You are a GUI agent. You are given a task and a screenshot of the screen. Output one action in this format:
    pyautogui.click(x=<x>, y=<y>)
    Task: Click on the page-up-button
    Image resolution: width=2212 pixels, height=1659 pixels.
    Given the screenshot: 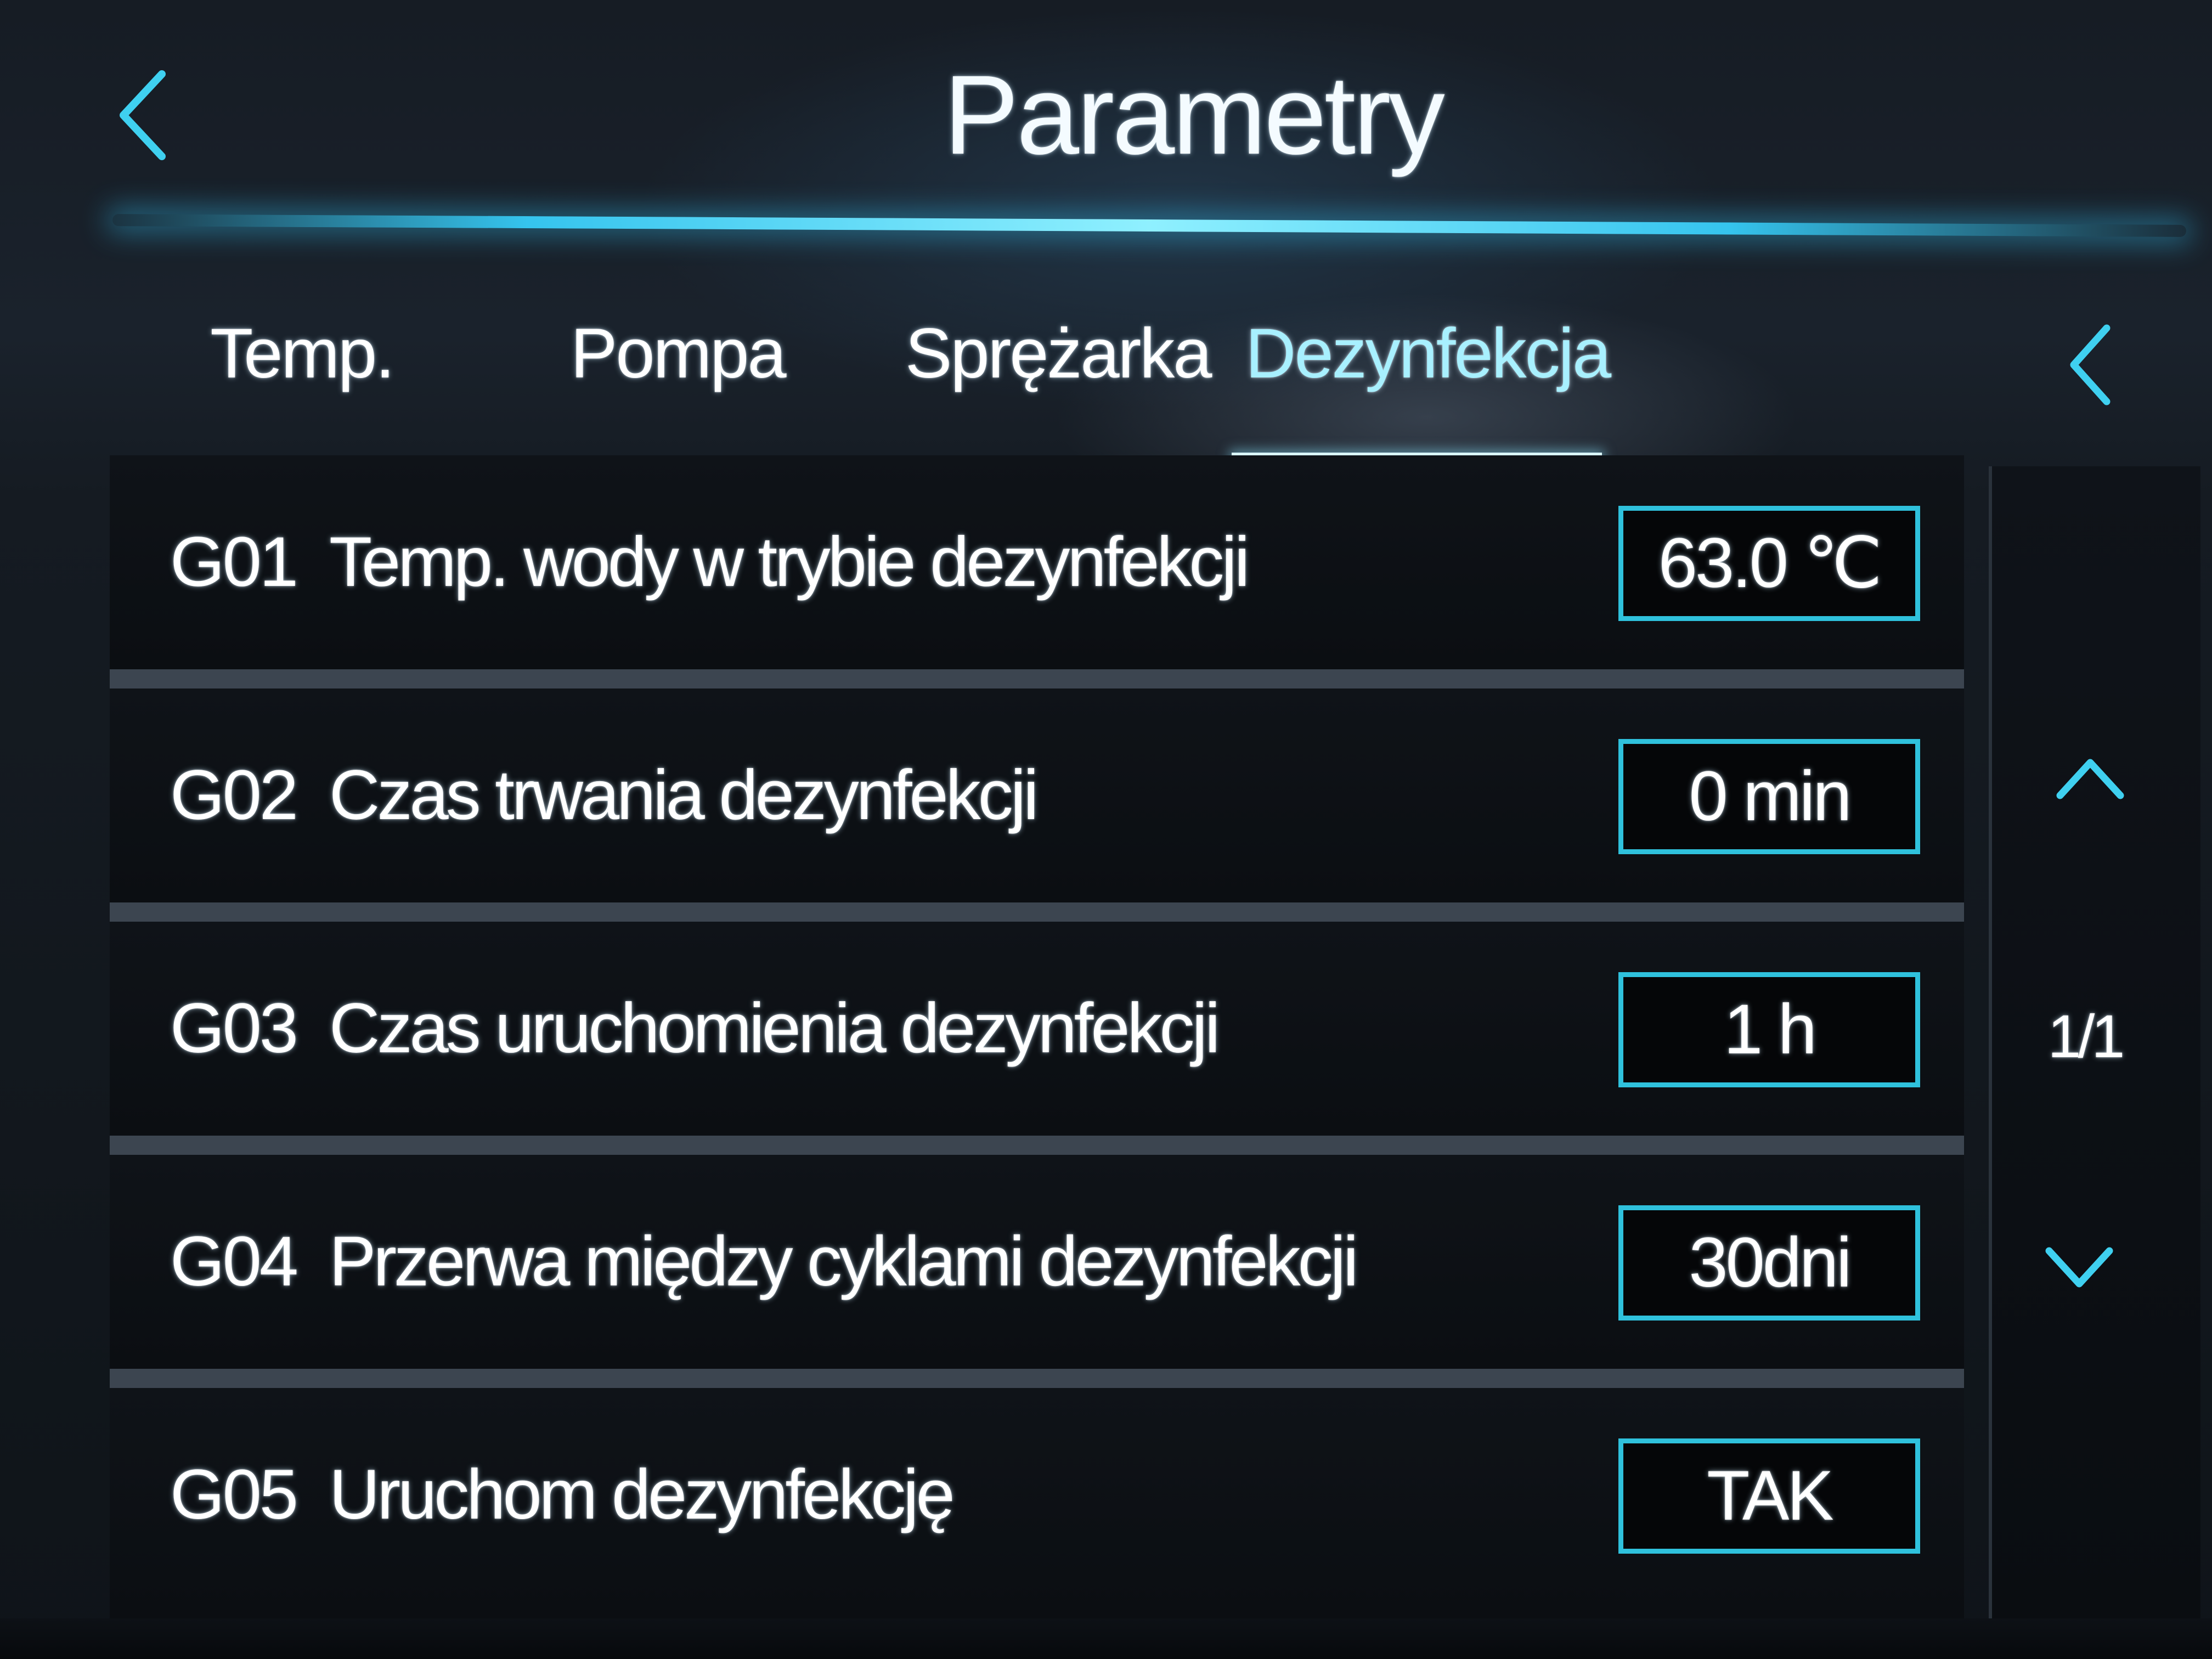 What is the action you would take?
    pyautogui.click(x=2090, y=779)
    